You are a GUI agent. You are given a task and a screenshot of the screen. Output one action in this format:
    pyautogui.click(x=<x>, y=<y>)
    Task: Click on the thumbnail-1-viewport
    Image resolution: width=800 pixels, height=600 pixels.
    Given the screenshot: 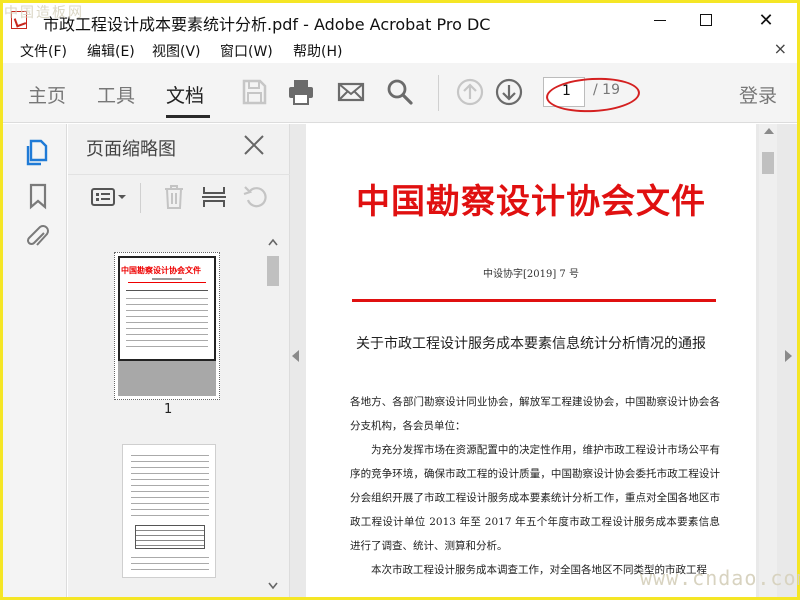 What is the action you would take?
    pyautogui.click(x=167, y=308)
    